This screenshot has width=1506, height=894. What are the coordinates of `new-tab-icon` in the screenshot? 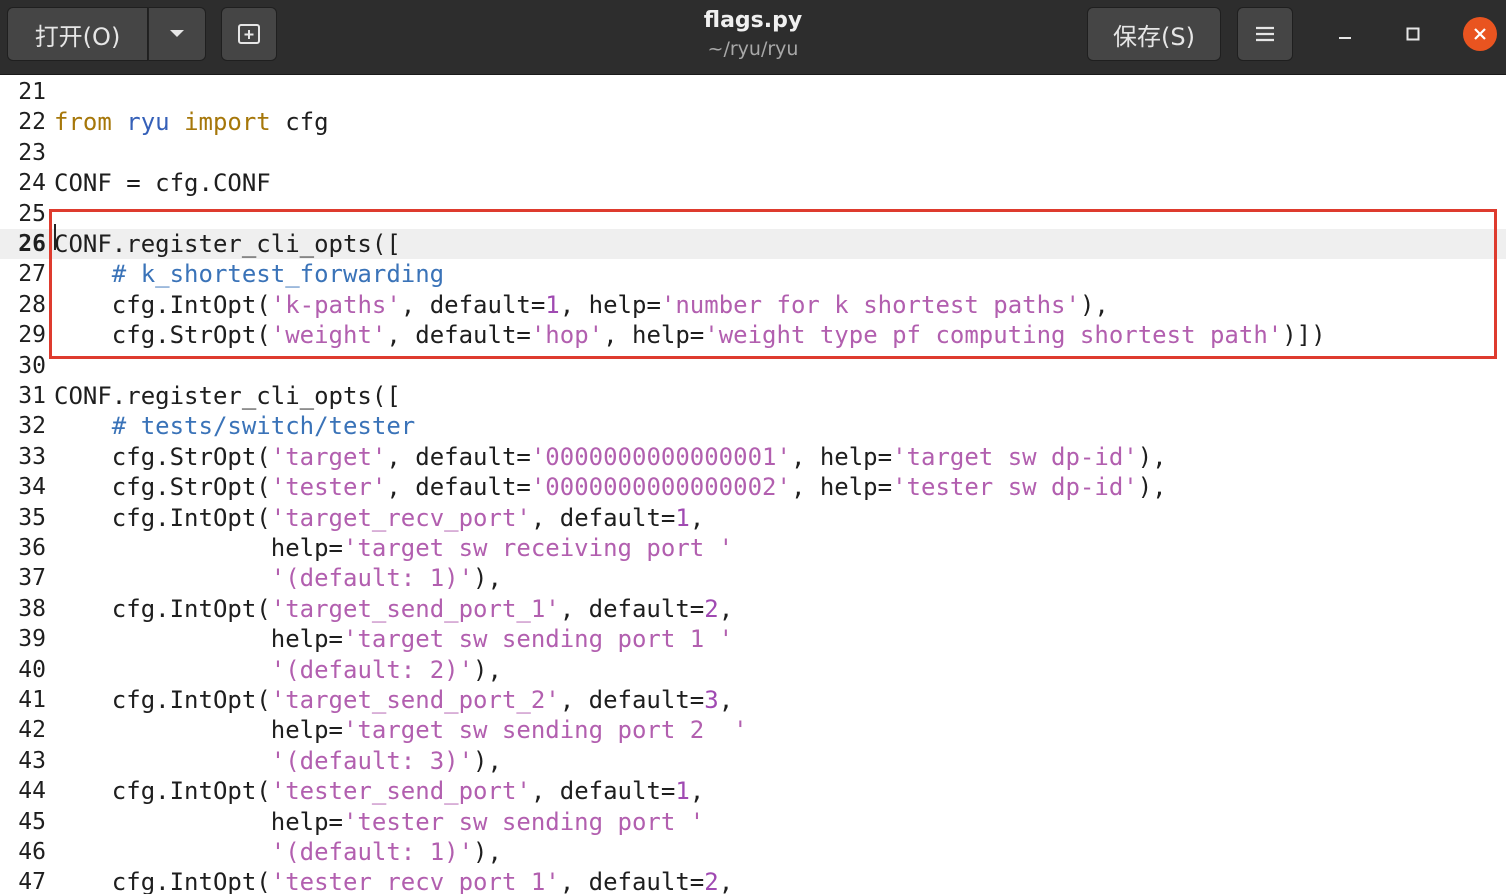 It's located at (249, 34).